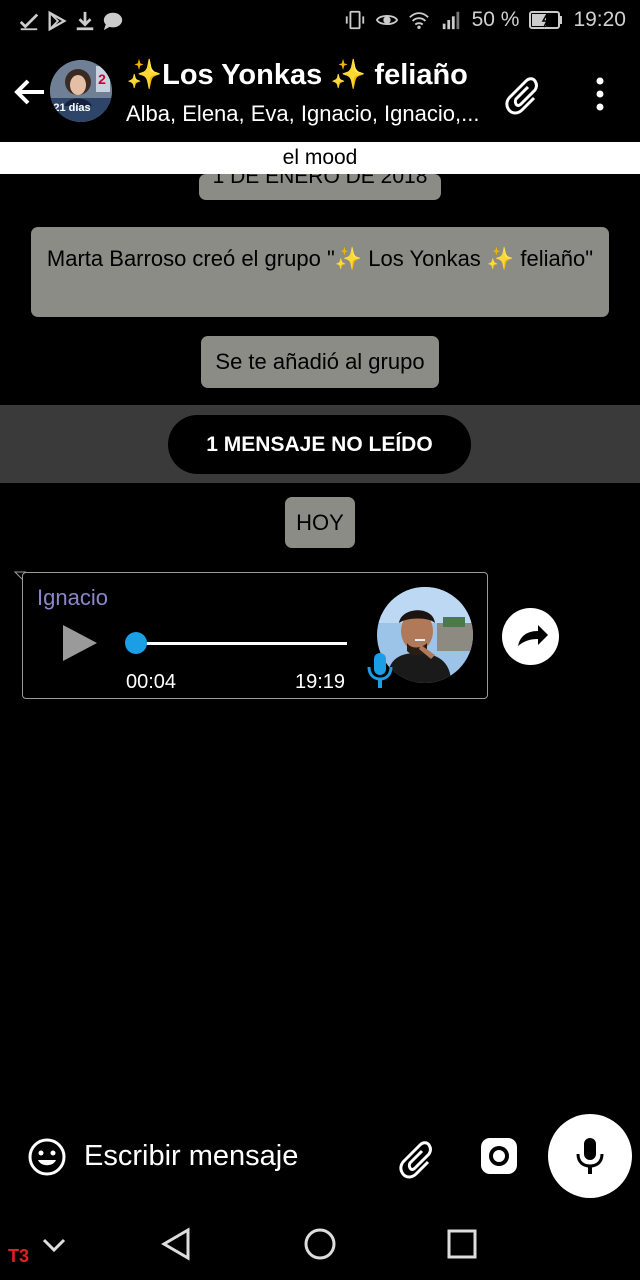  I want to click on avatar-caption: 21 días, so click(71, 108).